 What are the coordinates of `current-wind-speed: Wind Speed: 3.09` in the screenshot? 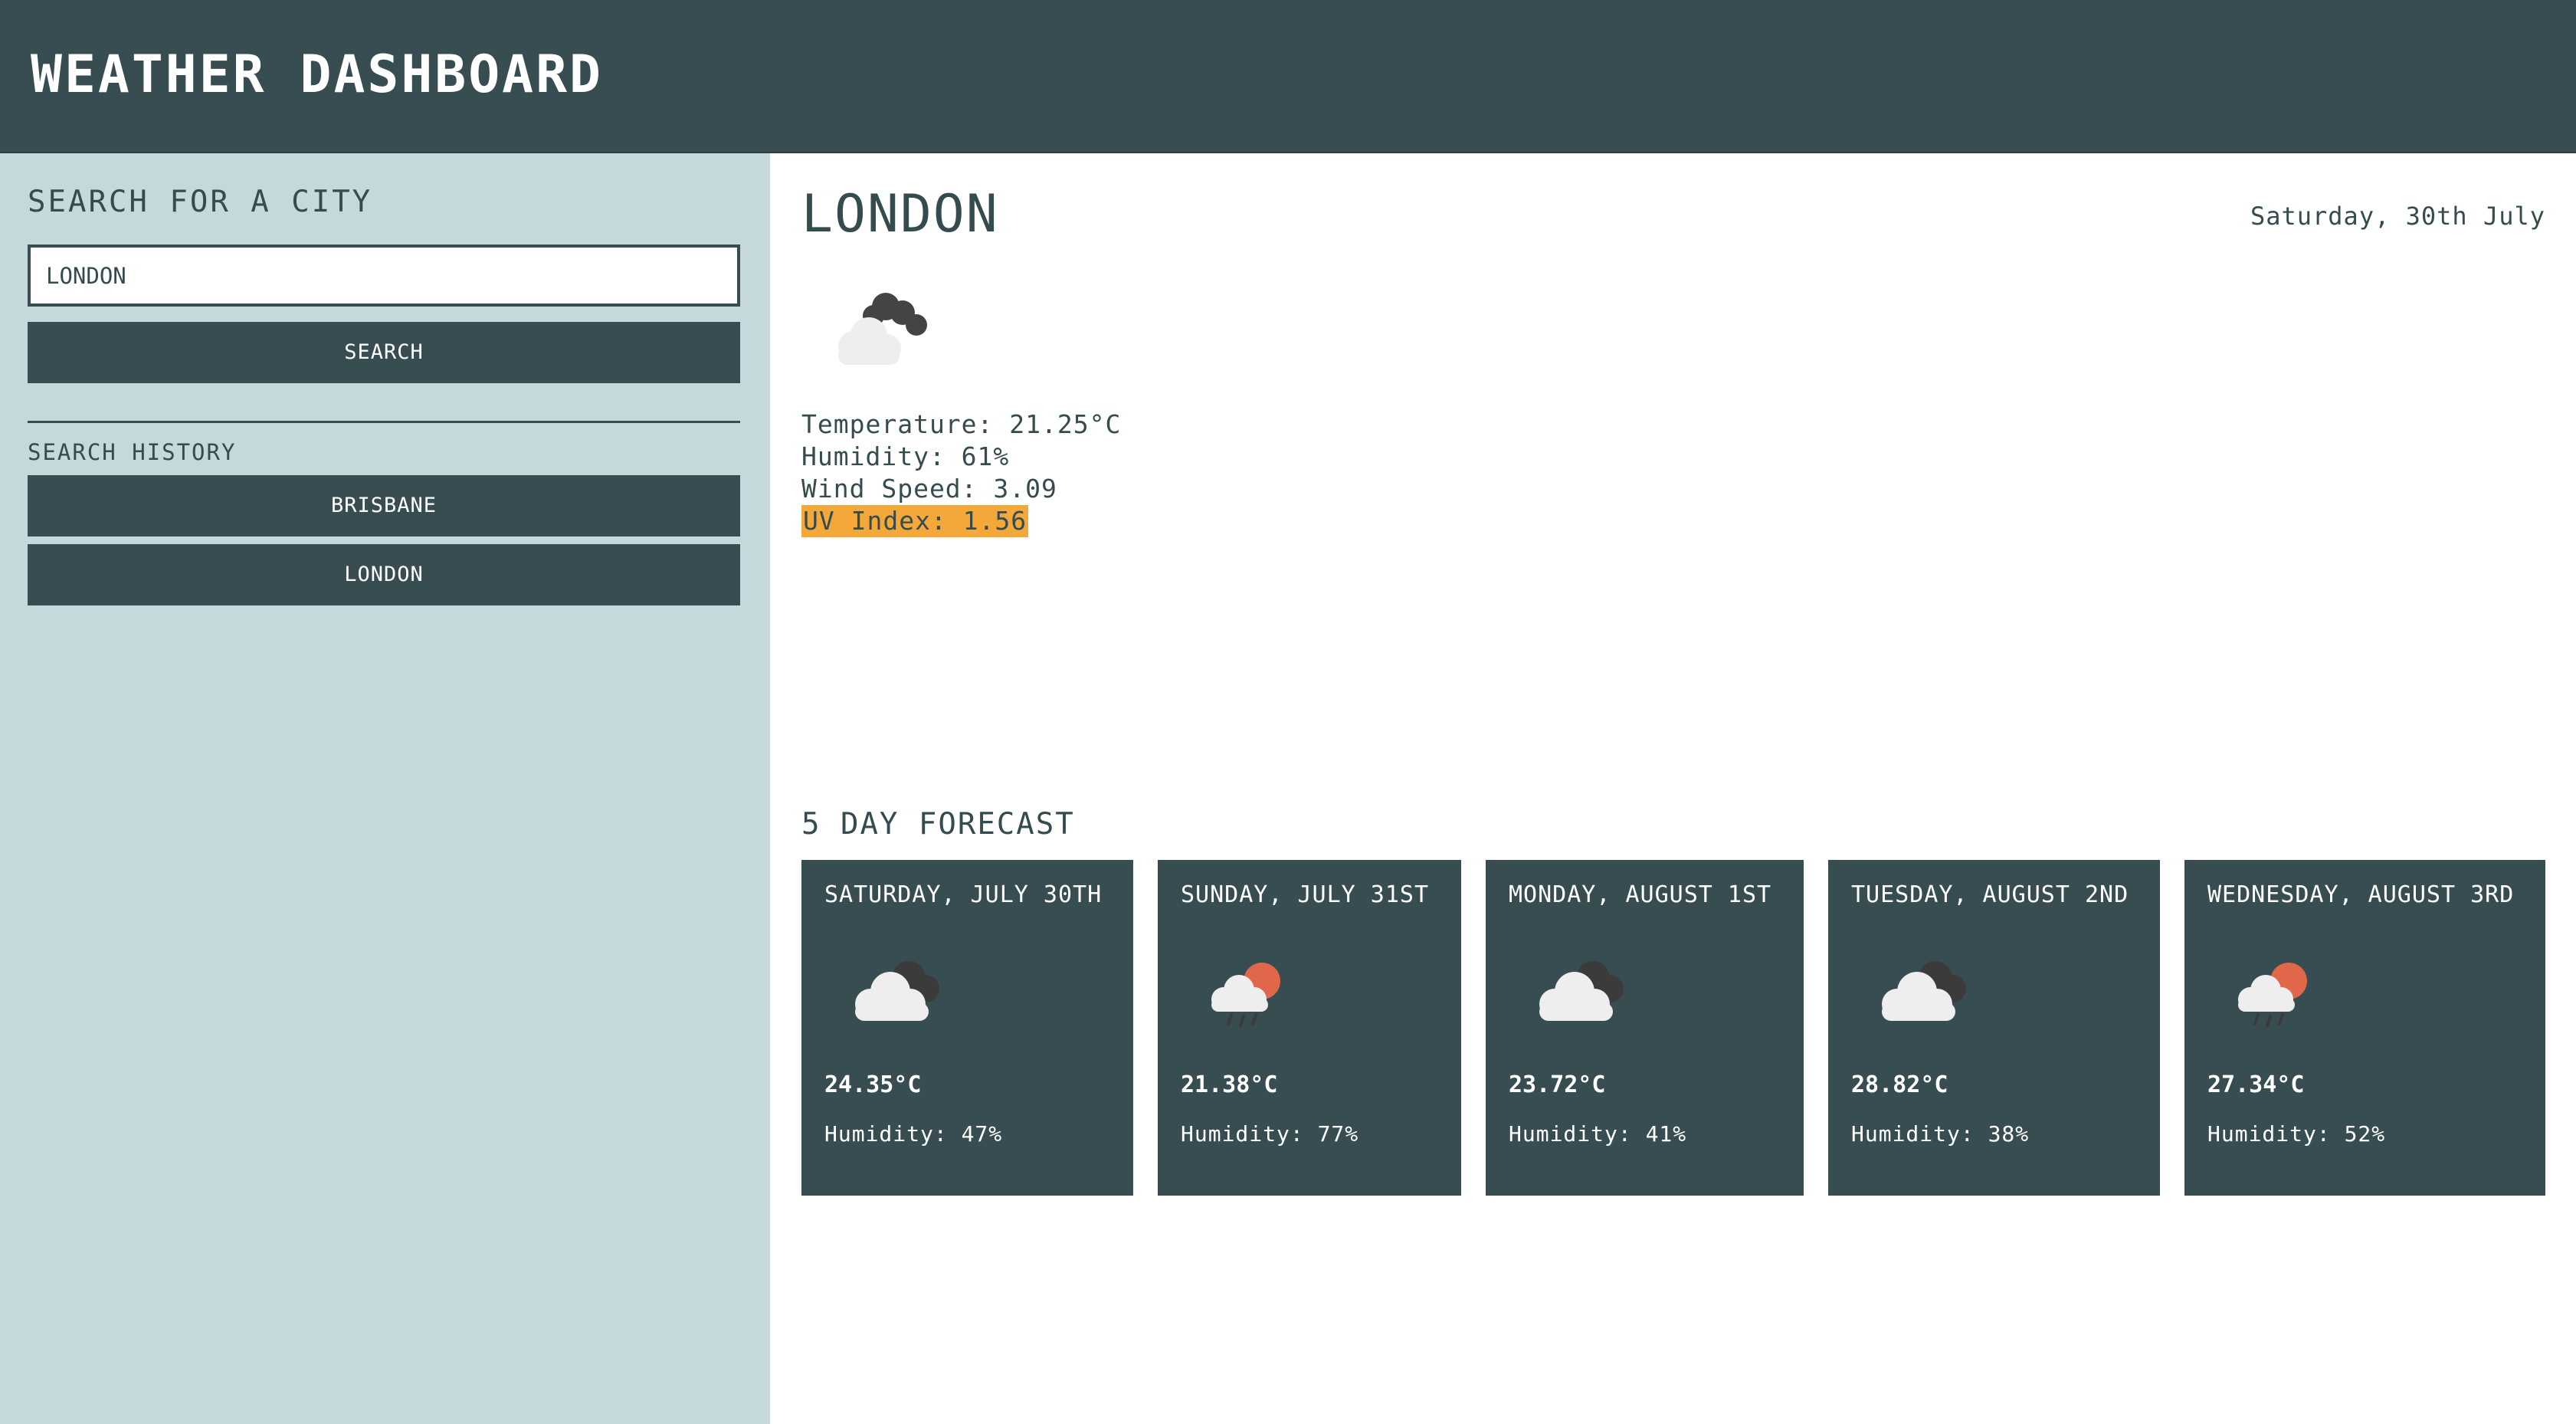 It's located at (929, 489).